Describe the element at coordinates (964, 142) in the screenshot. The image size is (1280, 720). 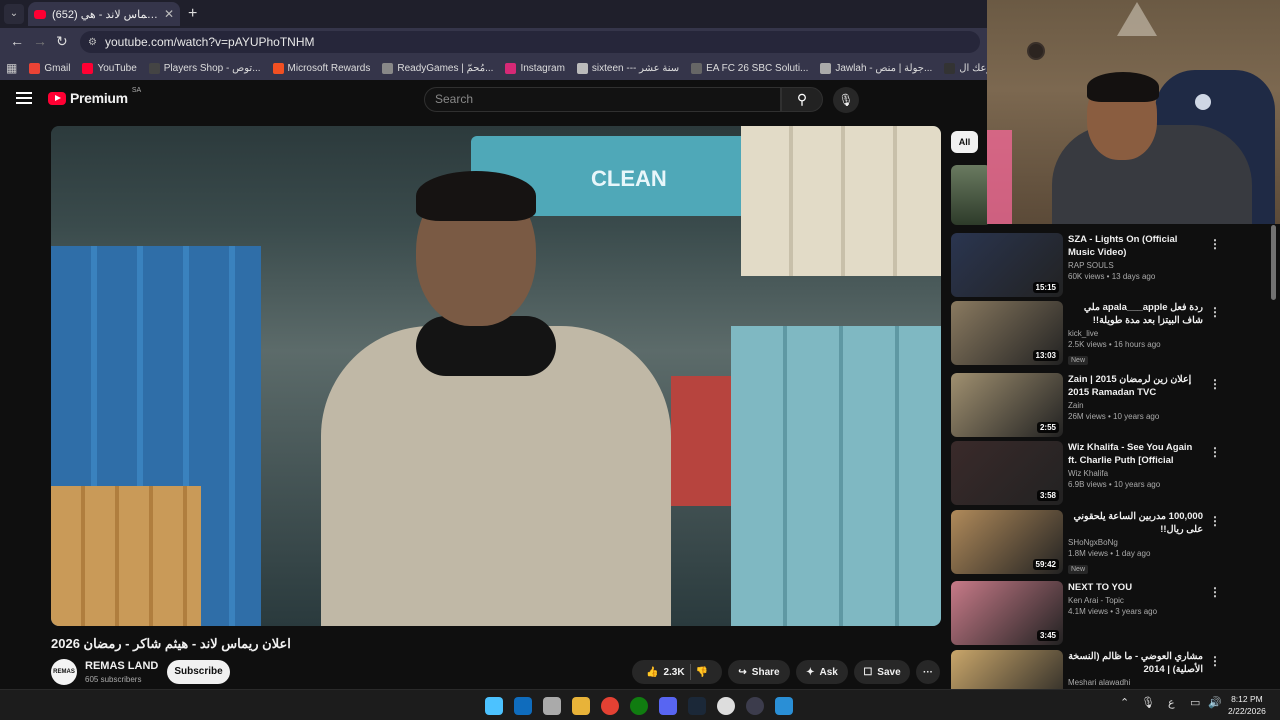
I see `chip-all: All` at that location.